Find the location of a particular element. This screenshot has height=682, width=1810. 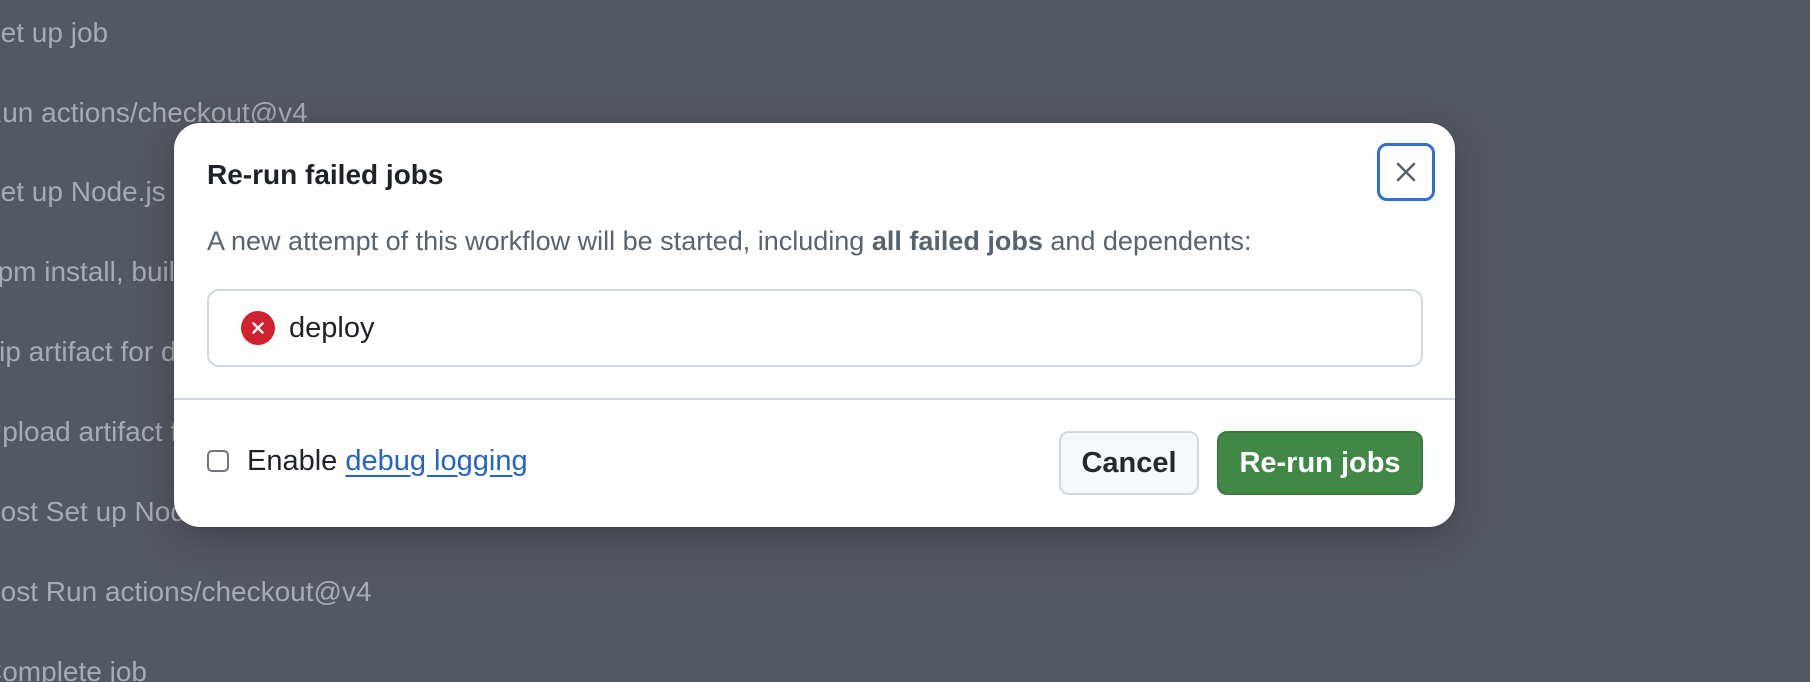

step-post-set-up-node: Post Set up Nod is located at coordinates (93, 511).